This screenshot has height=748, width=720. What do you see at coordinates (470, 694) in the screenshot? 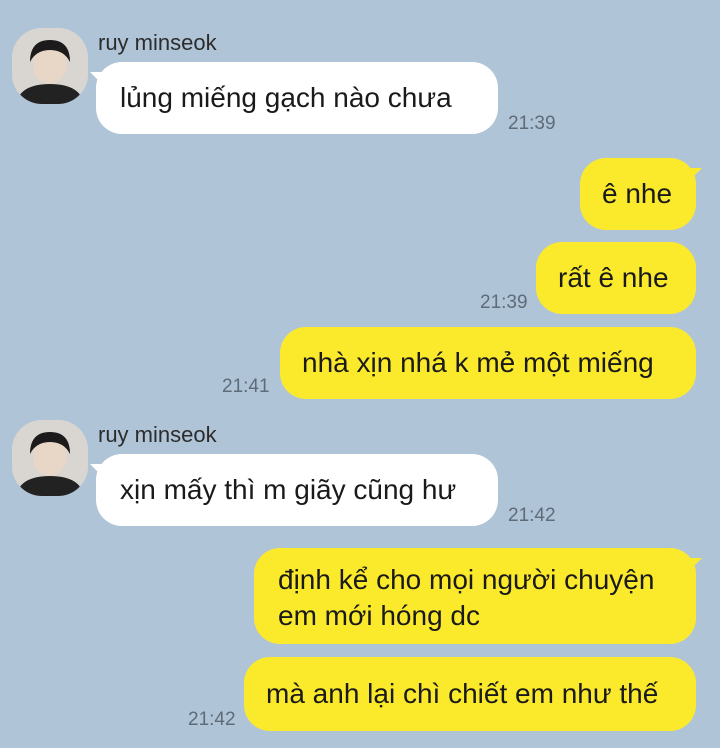
I see `message-bubble-outgoing: mà anh lại chì chiết em như thế` at bounding box center [470, 694].